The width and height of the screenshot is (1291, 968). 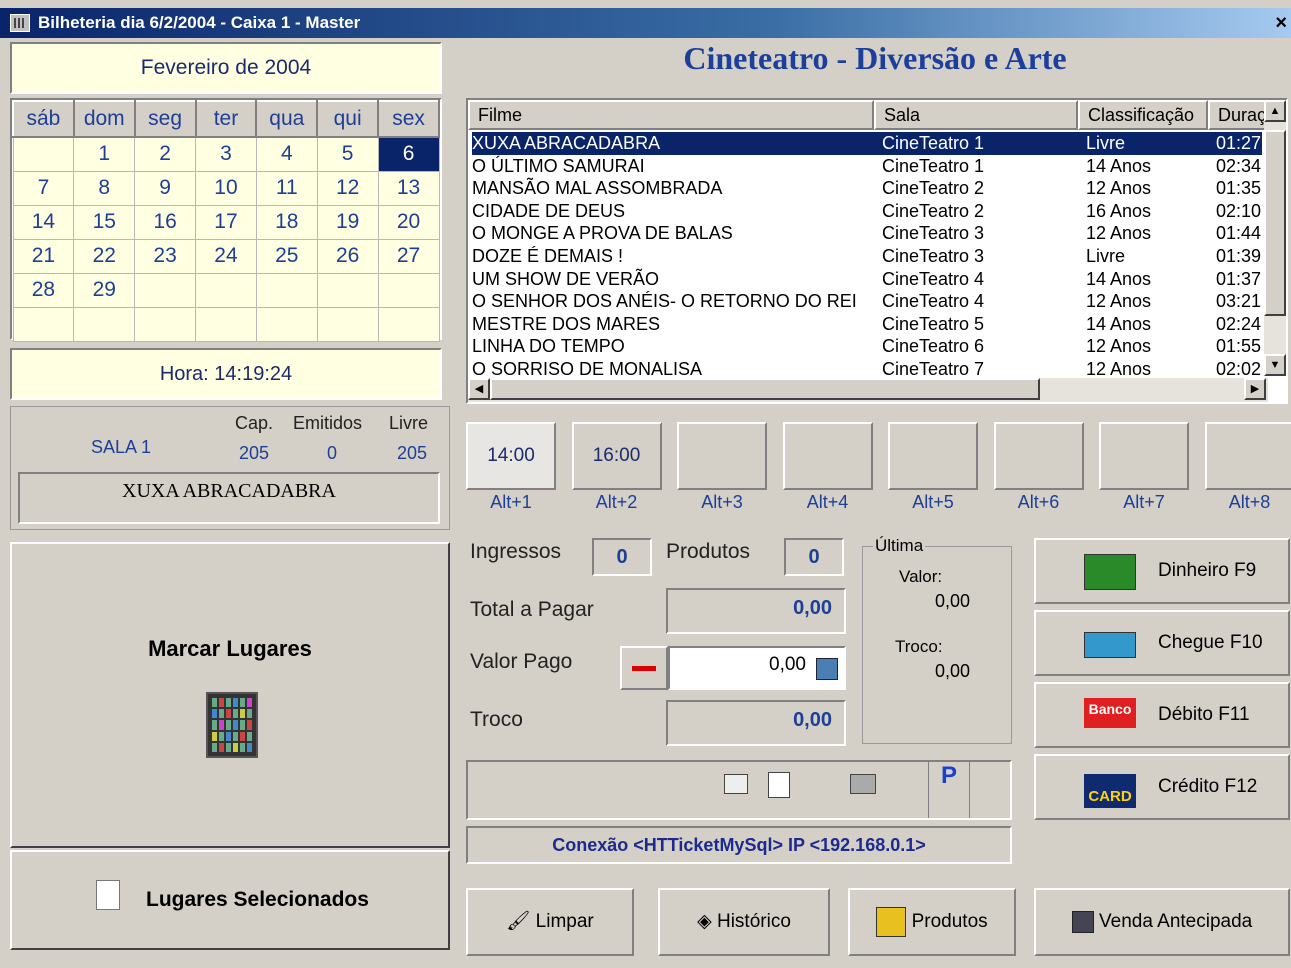 I want to click on column-rating: Classificação, so click(x=1143, y=115).